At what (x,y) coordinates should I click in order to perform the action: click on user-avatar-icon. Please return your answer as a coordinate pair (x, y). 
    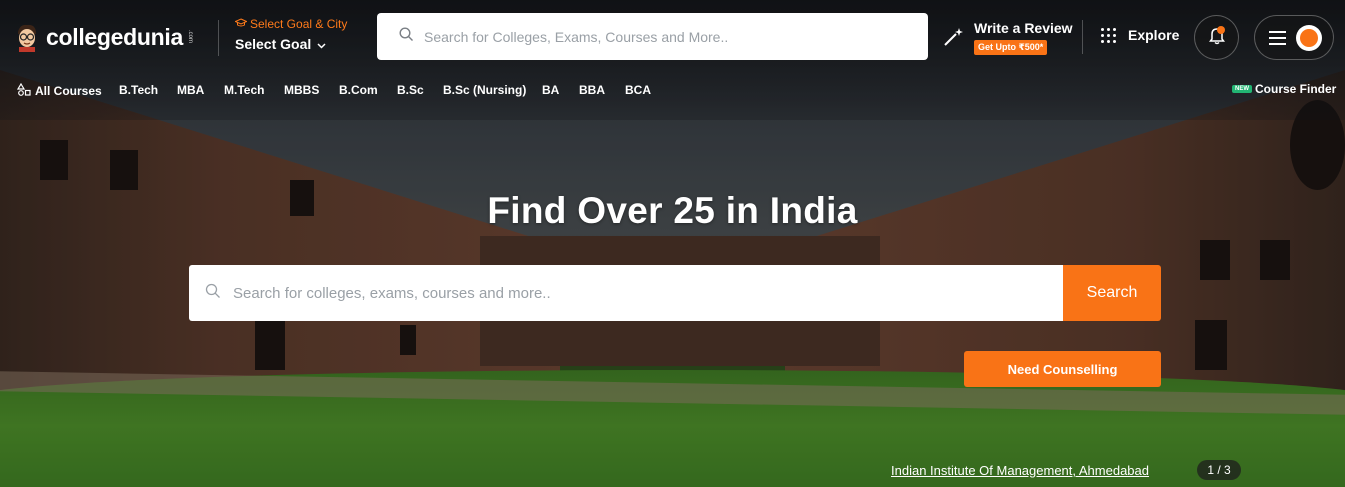
    Looking at the image, I should click on (1309, 37).